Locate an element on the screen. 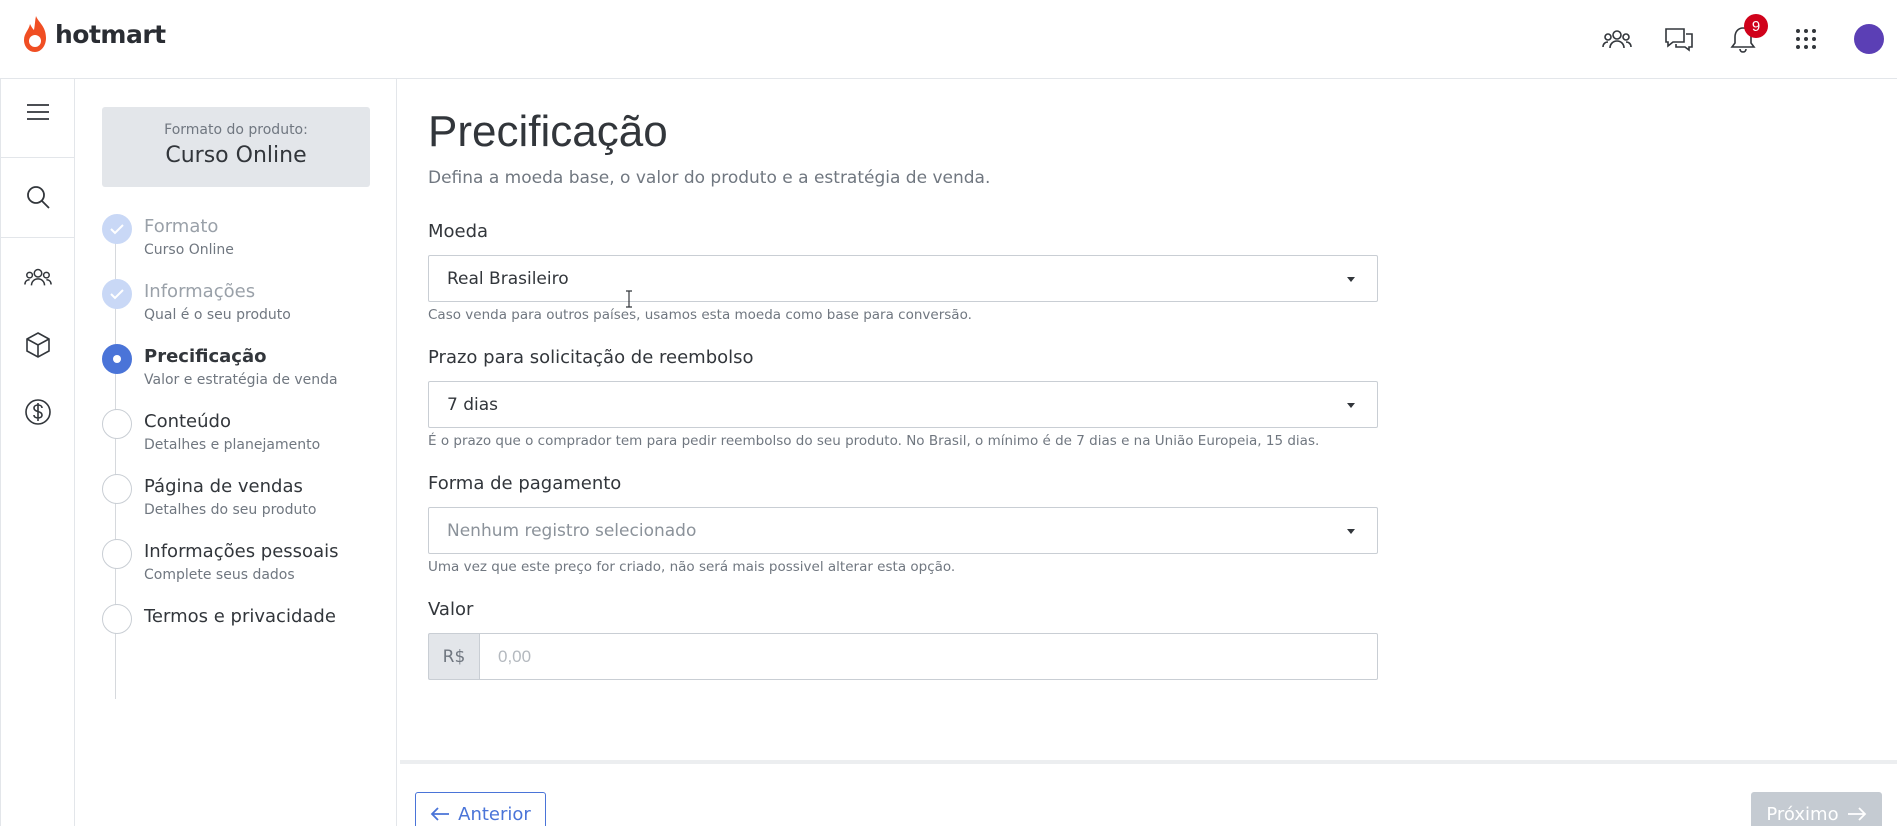 This screenshot has width=1897, height=826. step-subtitle: Valor e estratégia de venda is located at coordinates (241, 380).